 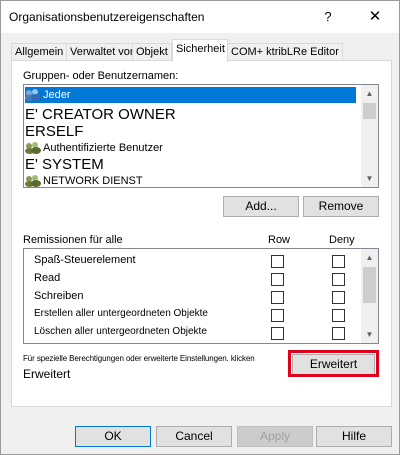 I want to click on permission-row: Read, so click(x=194, y=279).